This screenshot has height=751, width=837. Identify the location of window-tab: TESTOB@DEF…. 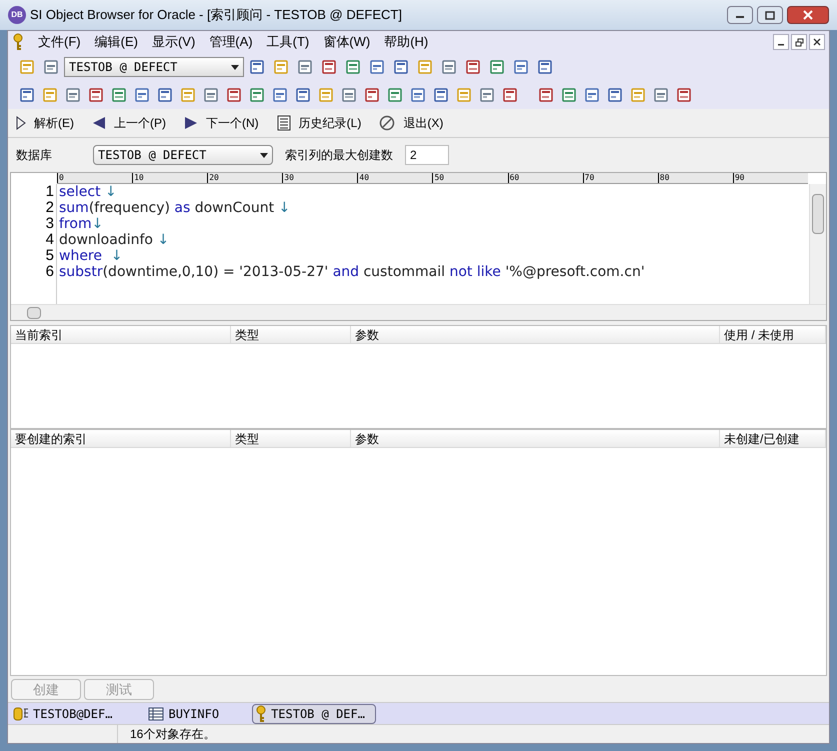
(63, 714).